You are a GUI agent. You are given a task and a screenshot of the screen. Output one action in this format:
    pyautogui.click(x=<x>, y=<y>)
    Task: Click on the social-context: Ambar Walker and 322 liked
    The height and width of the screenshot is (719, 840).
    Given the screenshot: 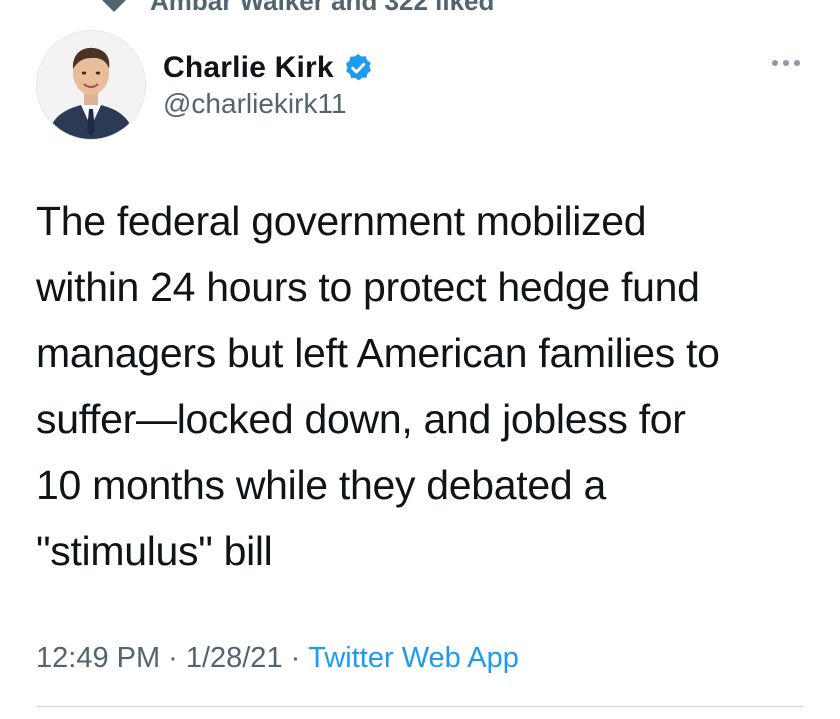 What is the action you would take?
    pyautogui.click(x=297, y=8)
    